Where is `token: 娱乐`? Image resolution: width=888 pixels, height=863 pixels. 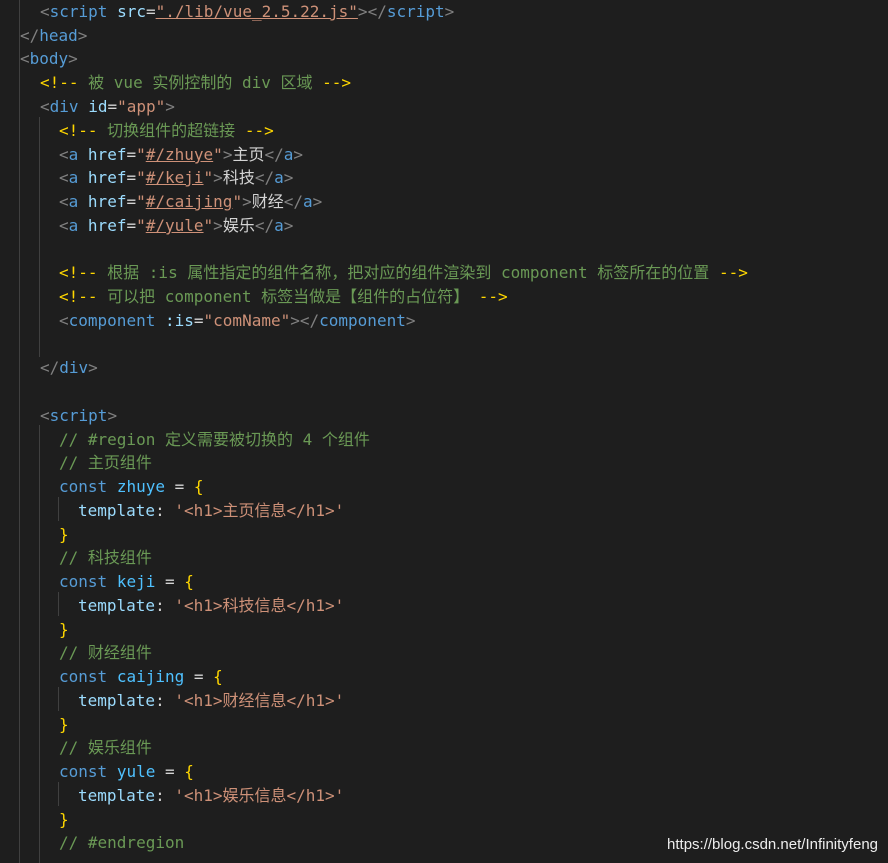 token: 娱乐 is located at coordinates (238, 225).